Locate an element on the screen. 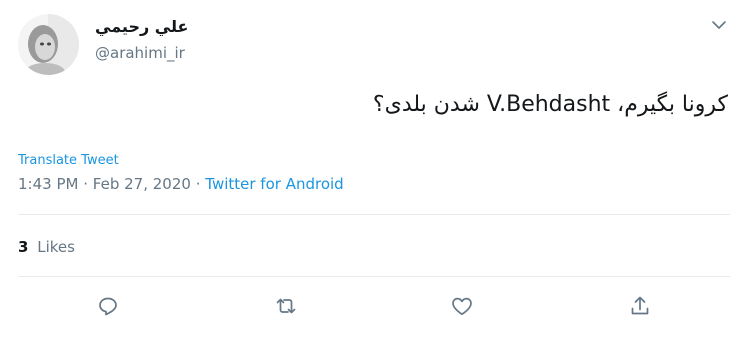 The image size is (748, 338). share-button is located at coordinates (640, 308).